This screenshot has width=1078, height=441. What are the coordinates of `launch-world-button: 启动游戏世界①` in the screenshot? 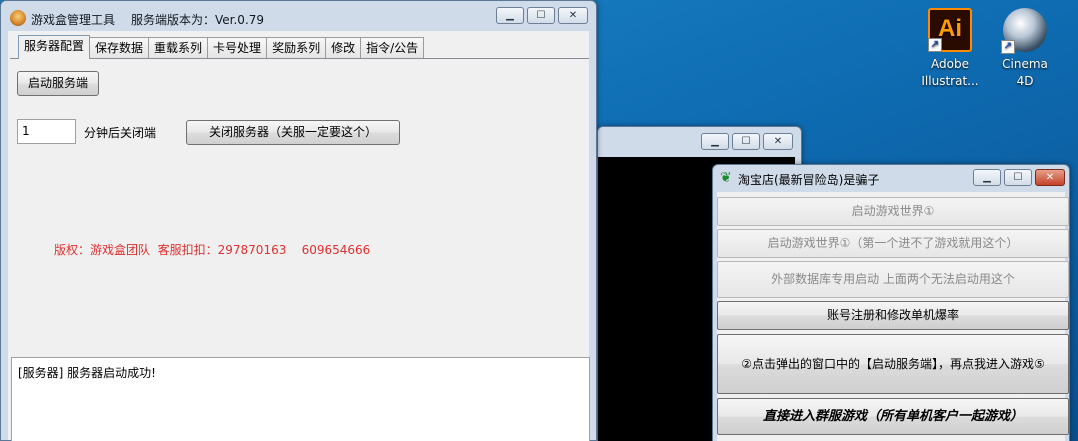 It's located at (893, 211).